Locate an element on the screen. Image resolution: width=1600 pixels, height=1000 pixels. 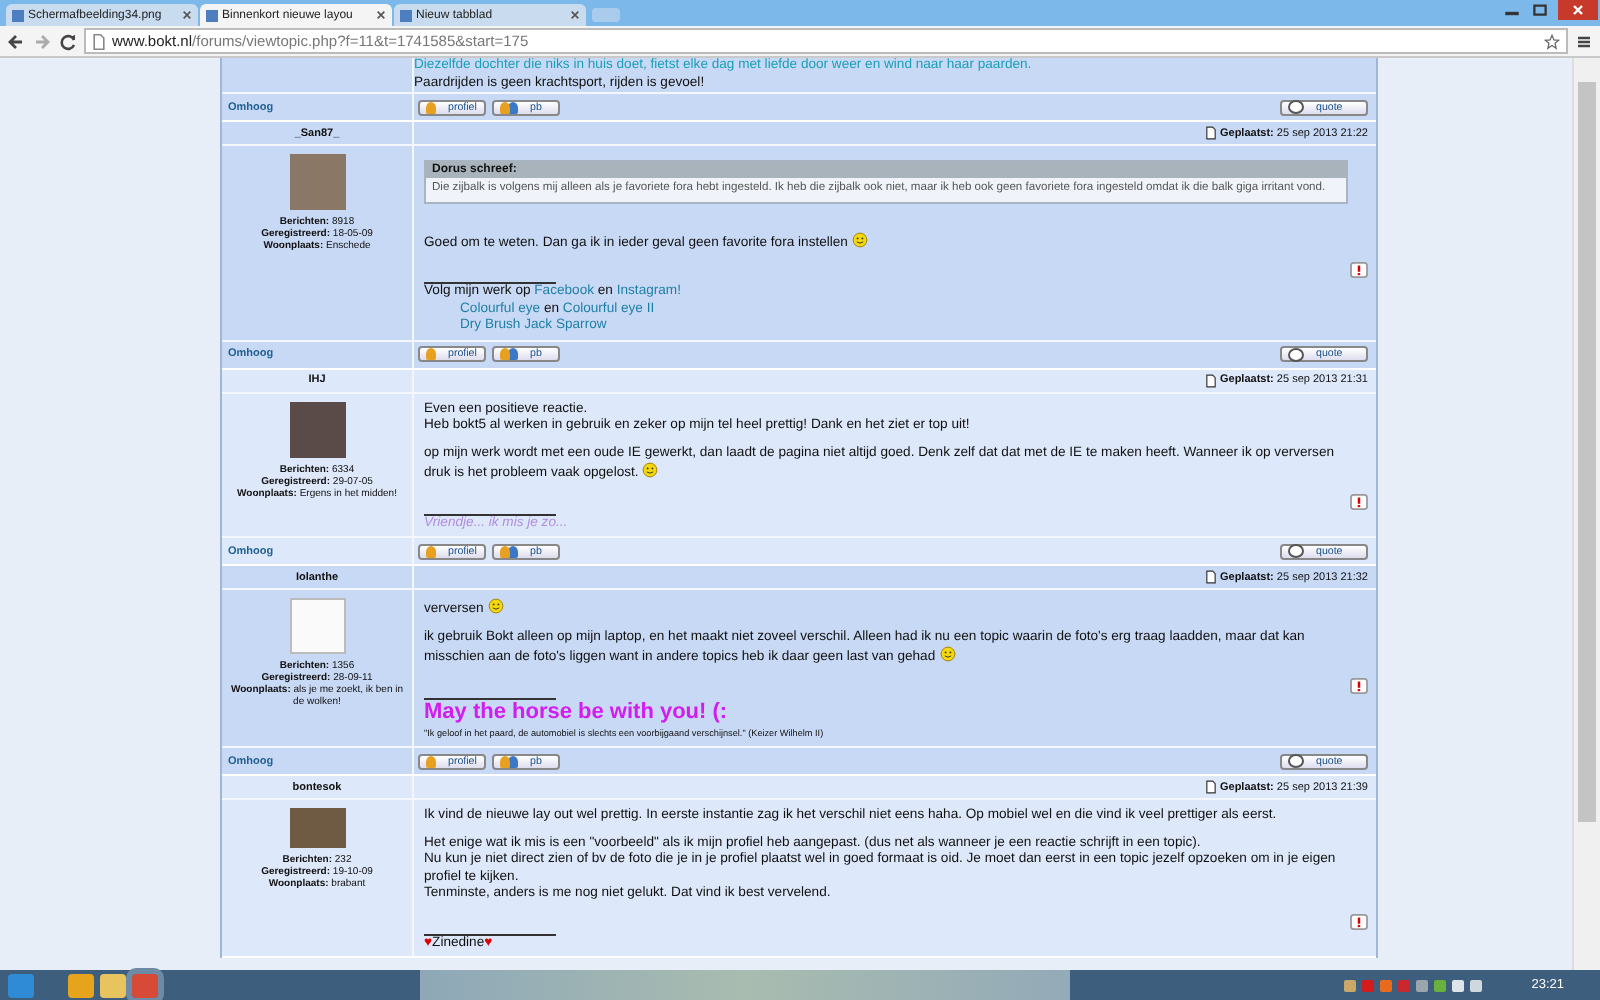
scrollbar-thumb is located at coordinates (1587, 452).